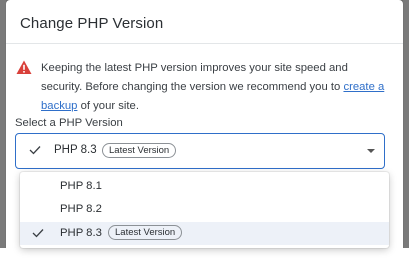 The width and height of the screenshot is (409, 258). What do you see at coordinates (69, 123) in the screenshot?
I see `select-label: Select a PHP Version` at bounding box center [69, 123].